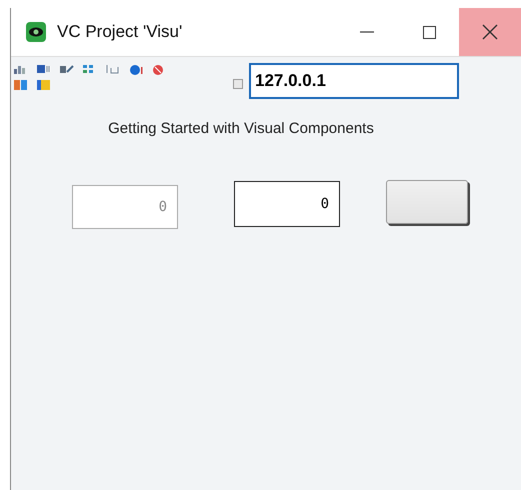  What do you see at coordinates (67, 69) in the screenshot?
I see `chart-tool-icon` at bounding box center [67, 69].